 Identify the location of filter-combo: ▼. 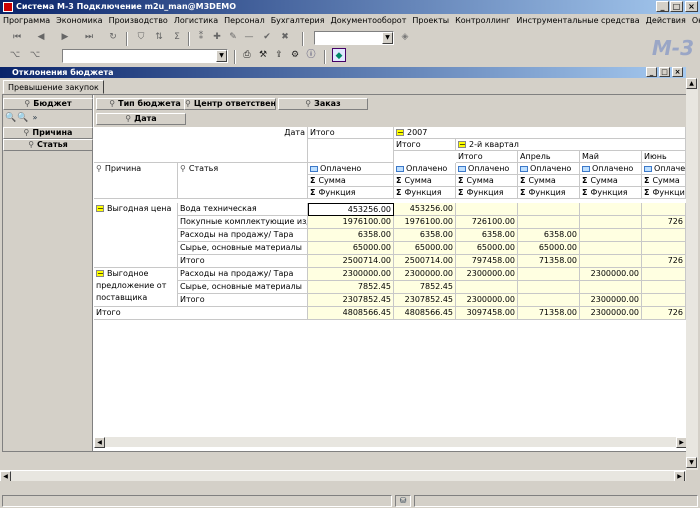
(354, 38).